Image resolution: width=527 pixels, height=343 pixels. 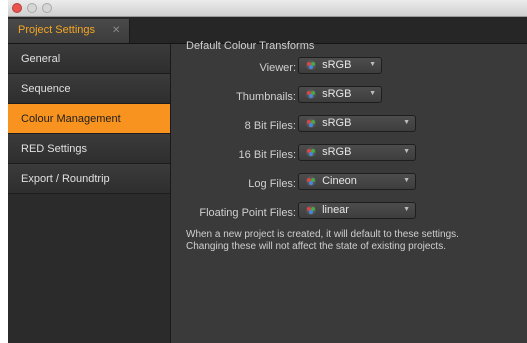 I want to click on viewer-value: sRGB, so click(x=337, y=65).